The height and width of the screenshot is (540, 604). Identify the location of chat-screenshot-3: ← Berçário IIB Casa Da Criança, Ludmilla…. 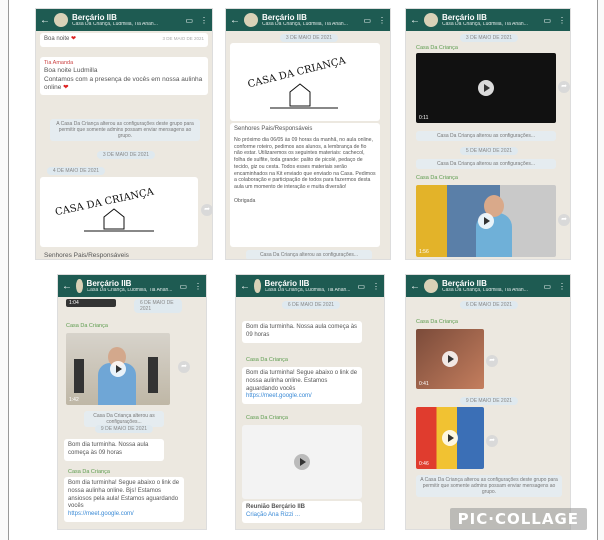
(488, 134).